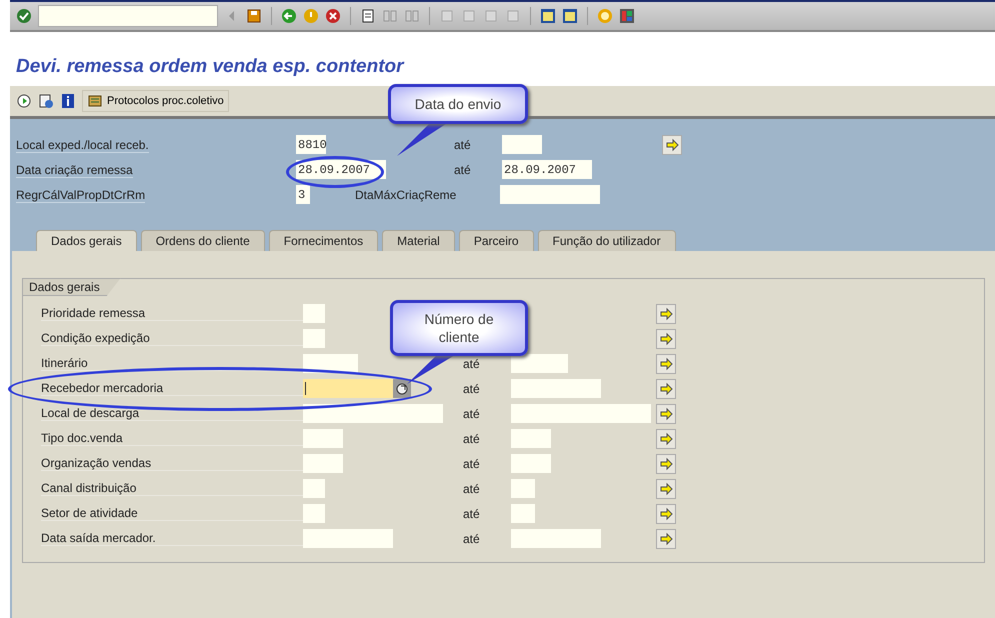  I want to click on back-icon, so click(289, 16).